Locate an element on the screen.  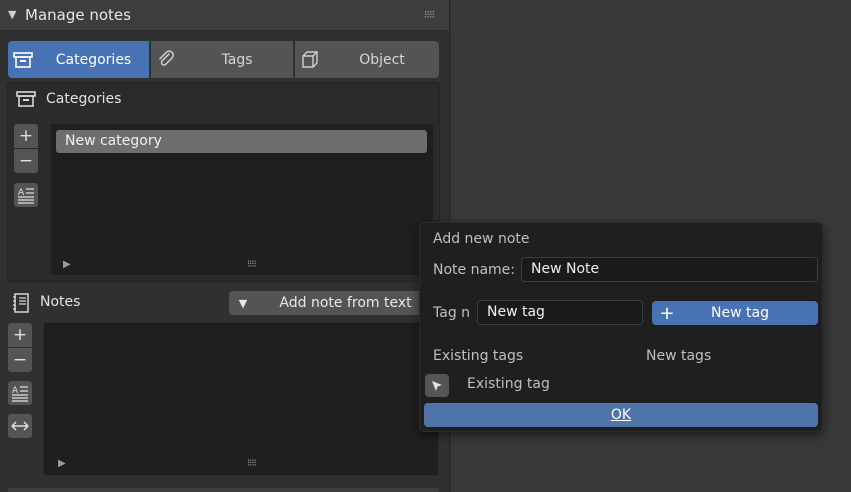
notebook-icon is located at coordinates (21, 305).